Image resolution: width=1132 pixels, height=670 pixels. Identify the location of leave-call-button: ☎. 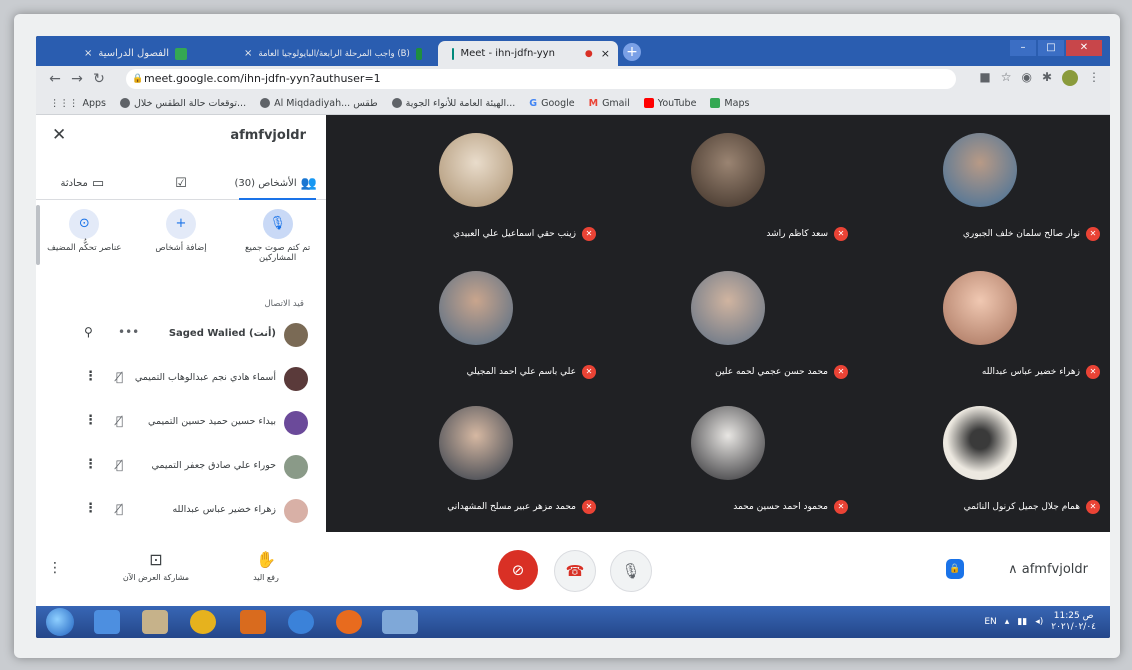
(575, 571).